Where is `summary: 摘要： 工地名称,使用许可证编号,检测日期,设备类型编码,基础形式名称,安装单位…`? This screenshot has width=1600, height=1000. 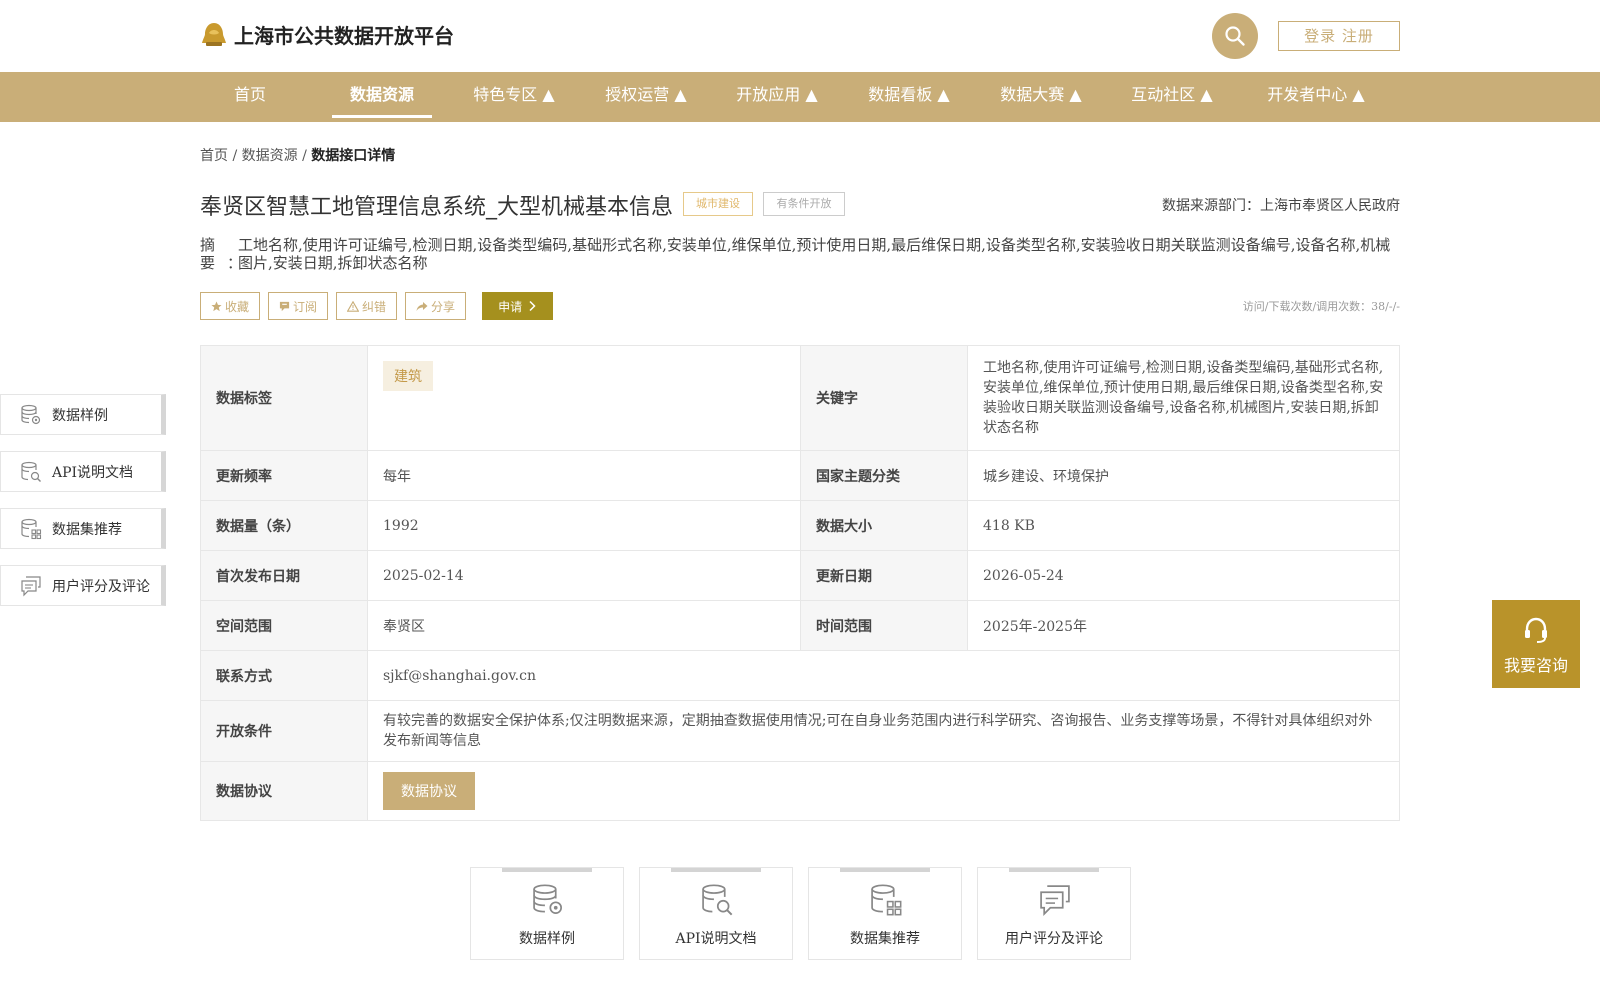
summary: 摘要： 工地名称,使用许可证编号,检测日期,设备类型编码,基础形式名称,安装单位… is located at coordinates (800, 254).